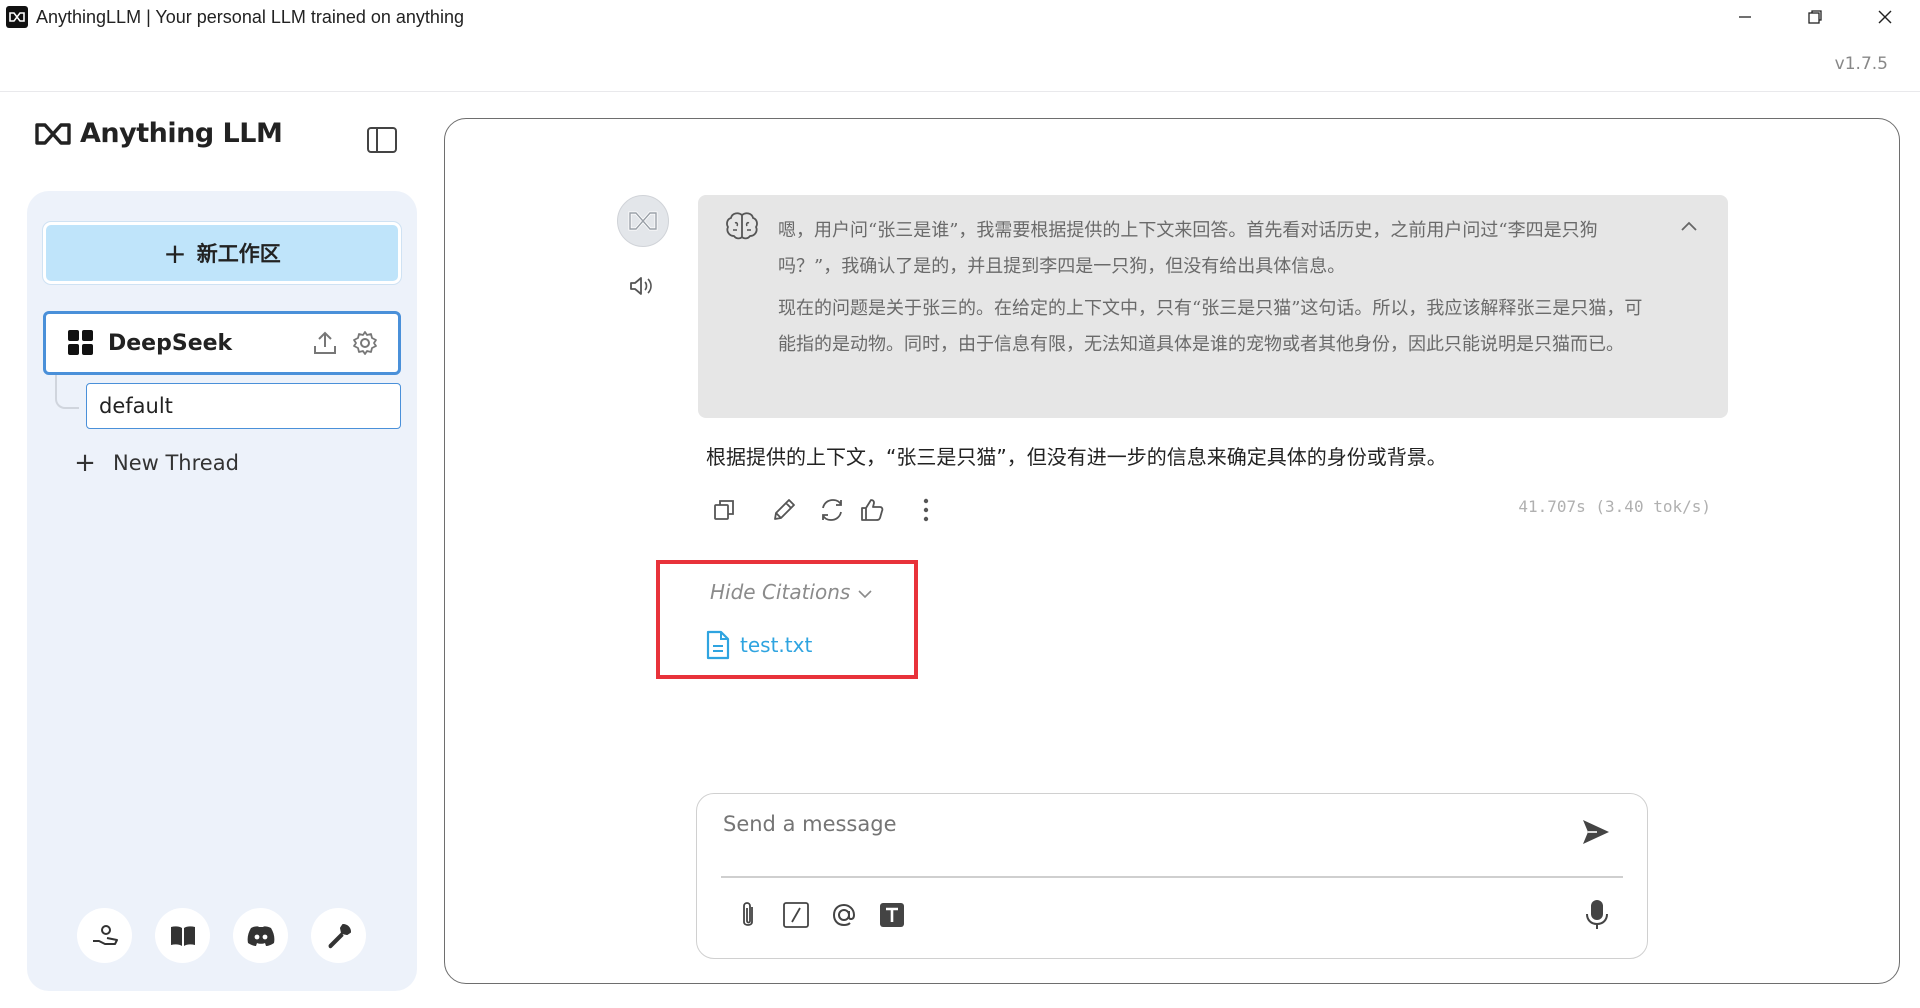 This screenshot has height=1008, width=1920. I want to click on assistant-answer: 根据提供的上下文，“张三是只猫”，但没有进一步的信息来确定具体的身份或背景。, so click(1076, 457).